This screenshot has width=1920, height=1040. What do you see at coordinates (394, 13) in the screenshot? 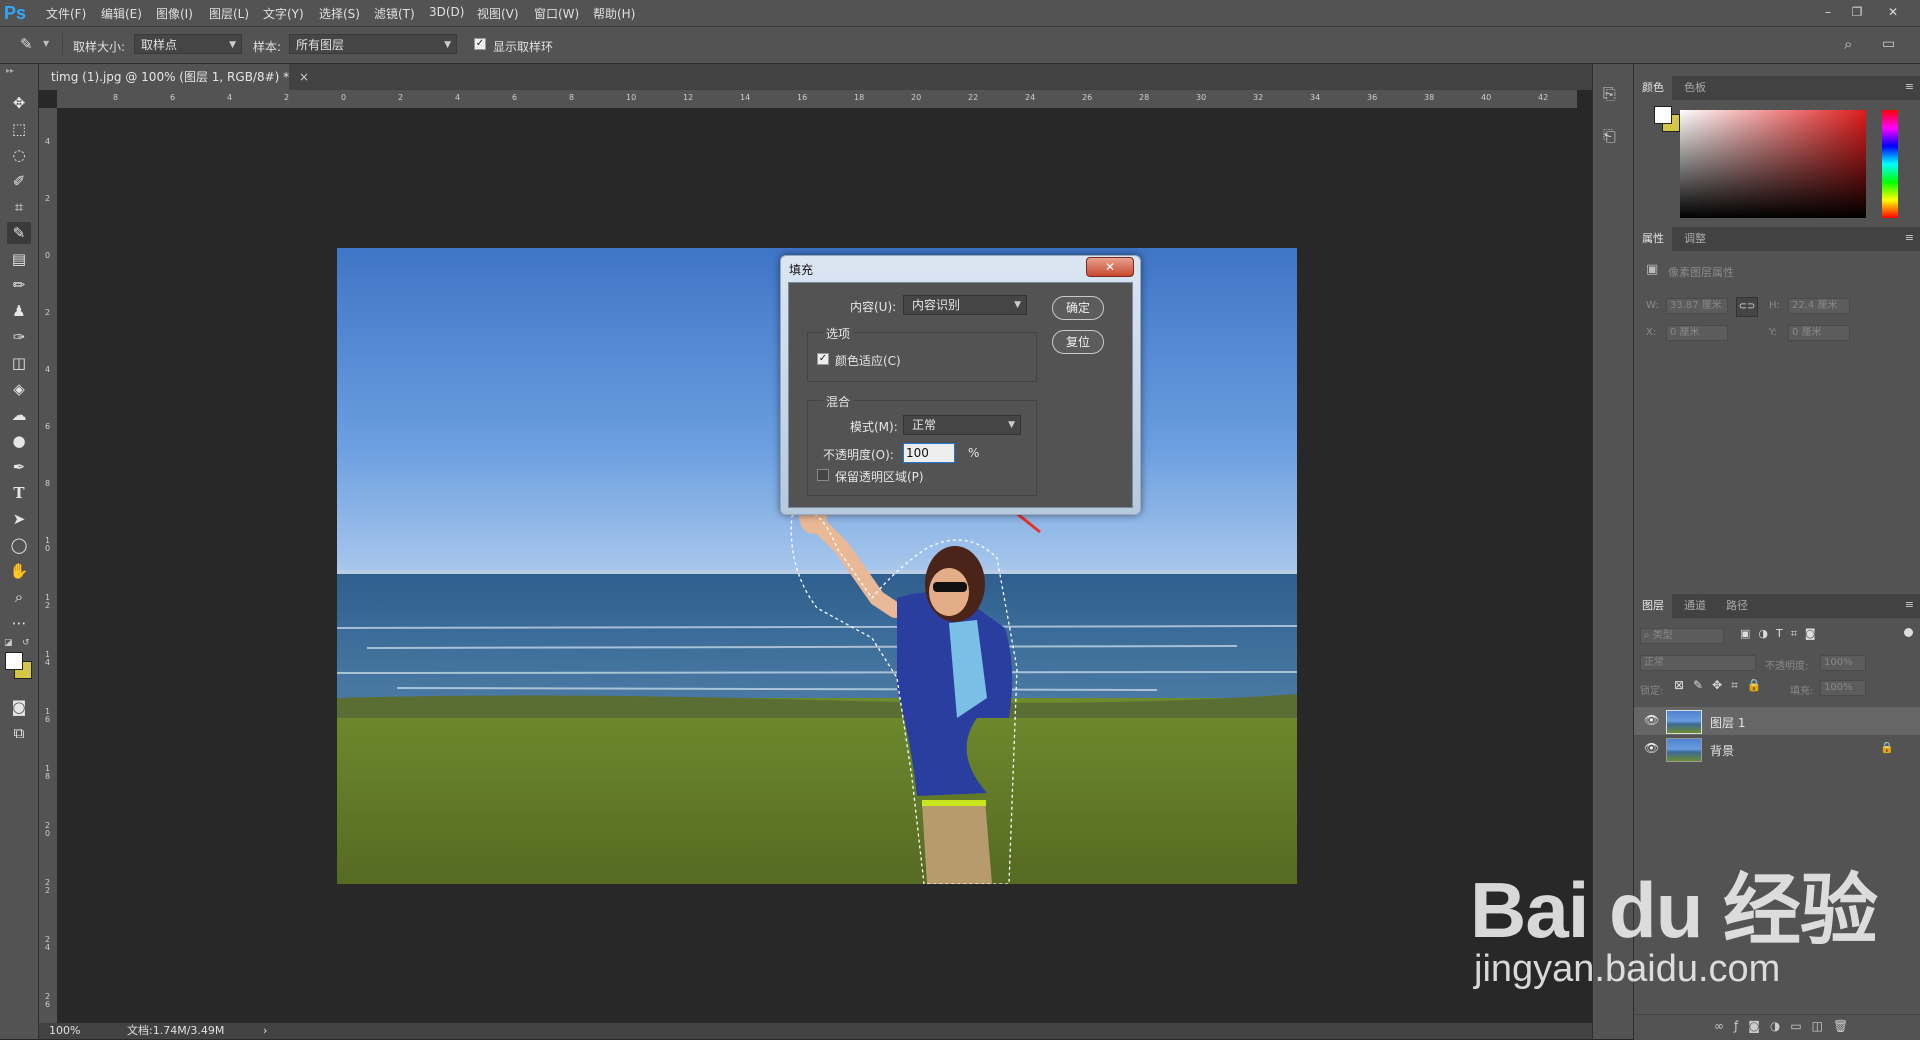
I see `menu-filter: 滤镜(T)` at bounding box center [394, 13].